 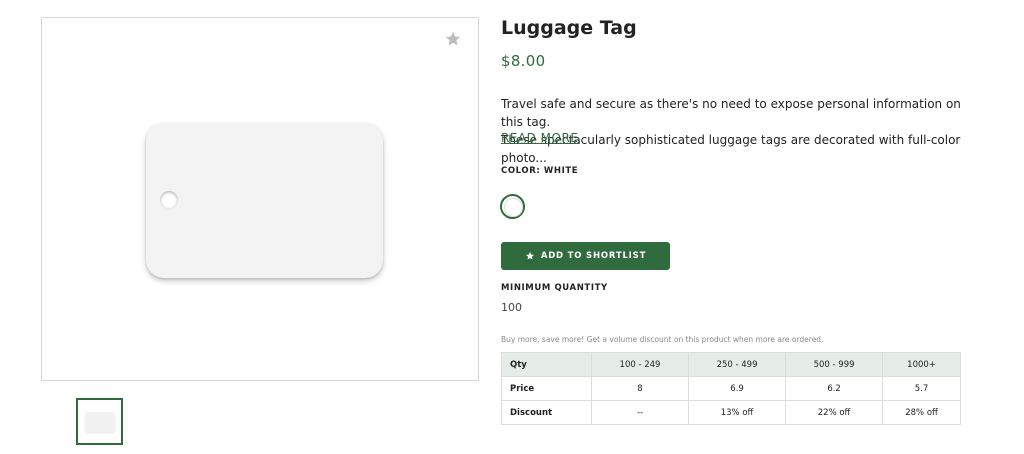 I want to click on luggage-tag-image, so click(x=264, y=200).